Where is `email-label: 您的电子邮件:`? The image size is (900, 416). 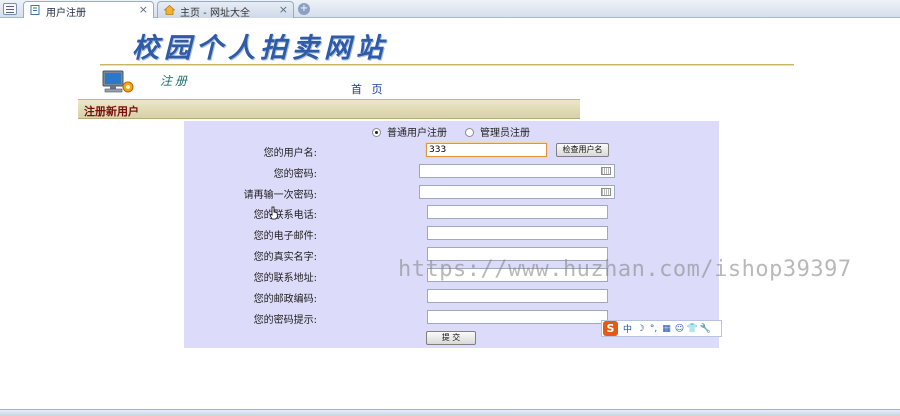
email-label: 您的电子邮件: is located at coordinates (285, 236).